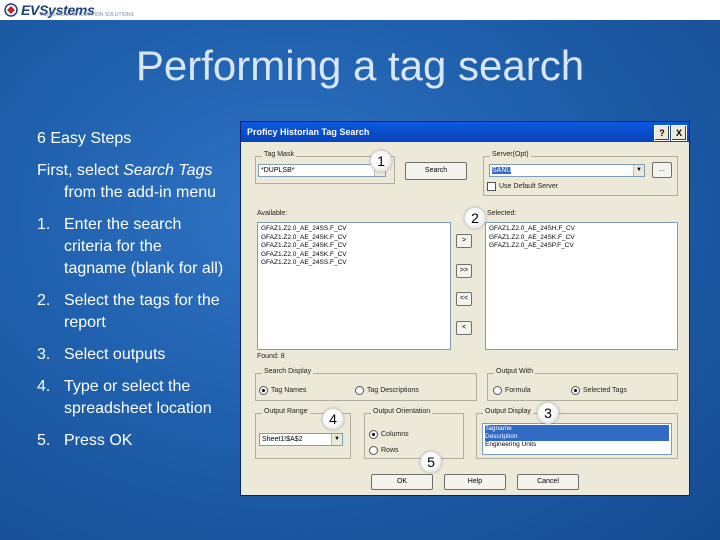 The image size is (720, 540). I want to click on step-number: 3., so click(44, 354).